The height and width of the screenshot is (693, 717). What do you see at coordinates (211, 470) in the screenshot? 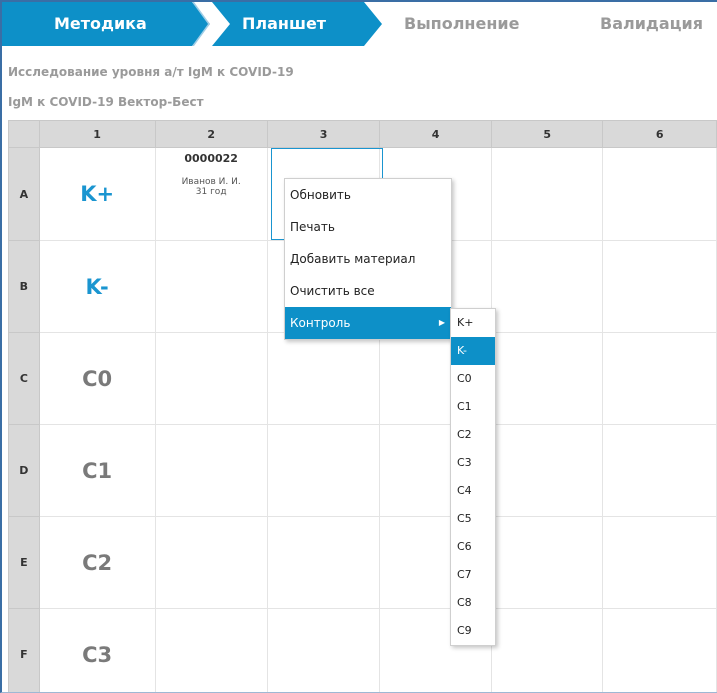
I see `well-d2` at bounding box center [211, 470].